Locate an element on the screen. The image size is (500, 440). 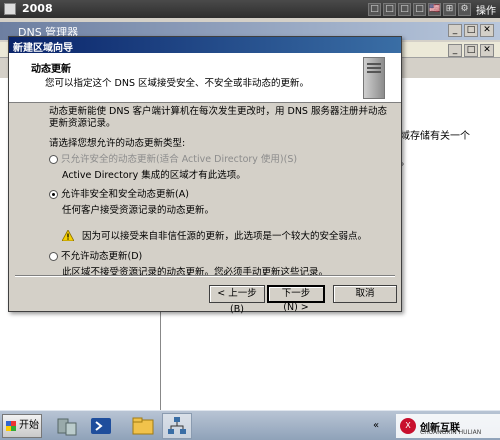
vm-toolbar: □ □ □ □ 🇺🇸 ⊞ ⚙ 操作 is located at coordinates (432, 9).